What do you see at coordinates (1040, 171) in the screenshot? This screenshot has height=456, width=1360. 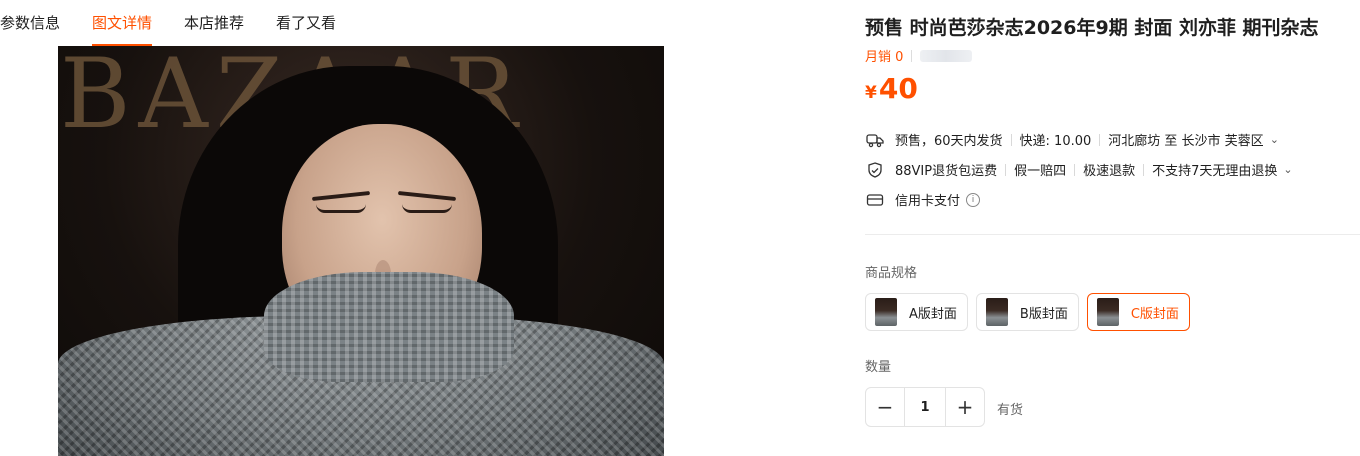 I see `guarantee-fake-compensation: 假一赔四` at bounding box center [1040, 171].